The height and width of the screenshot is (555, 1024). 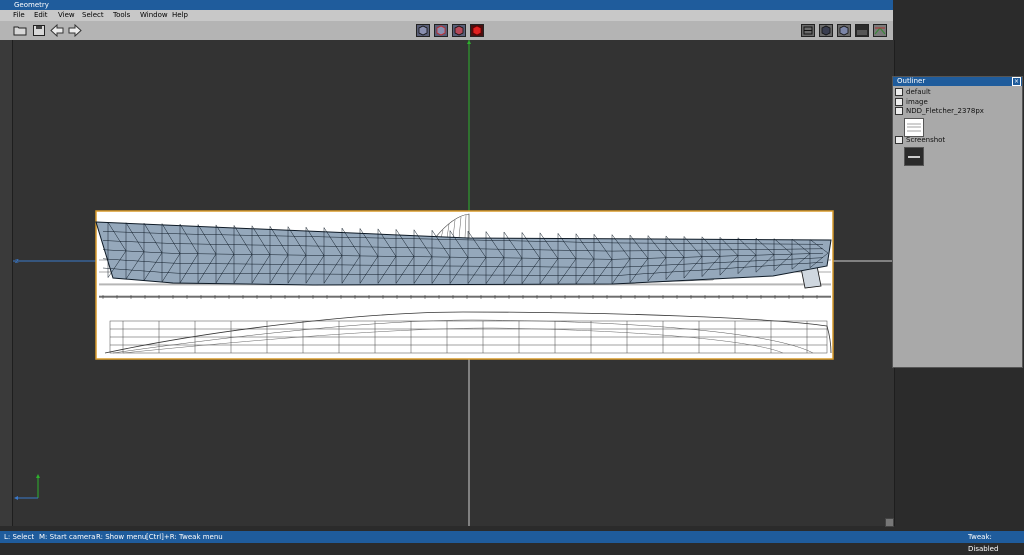 What do you see at coordinates (41, 15) in the screenshot?
I see `menu-edit: Edit` at bounding box center [41, 15].